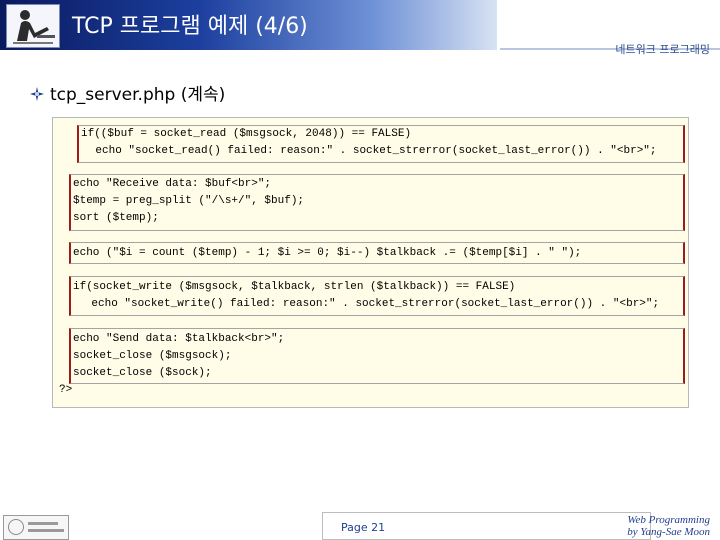  I want to click on page-number: Page 21, so click(363, 527).